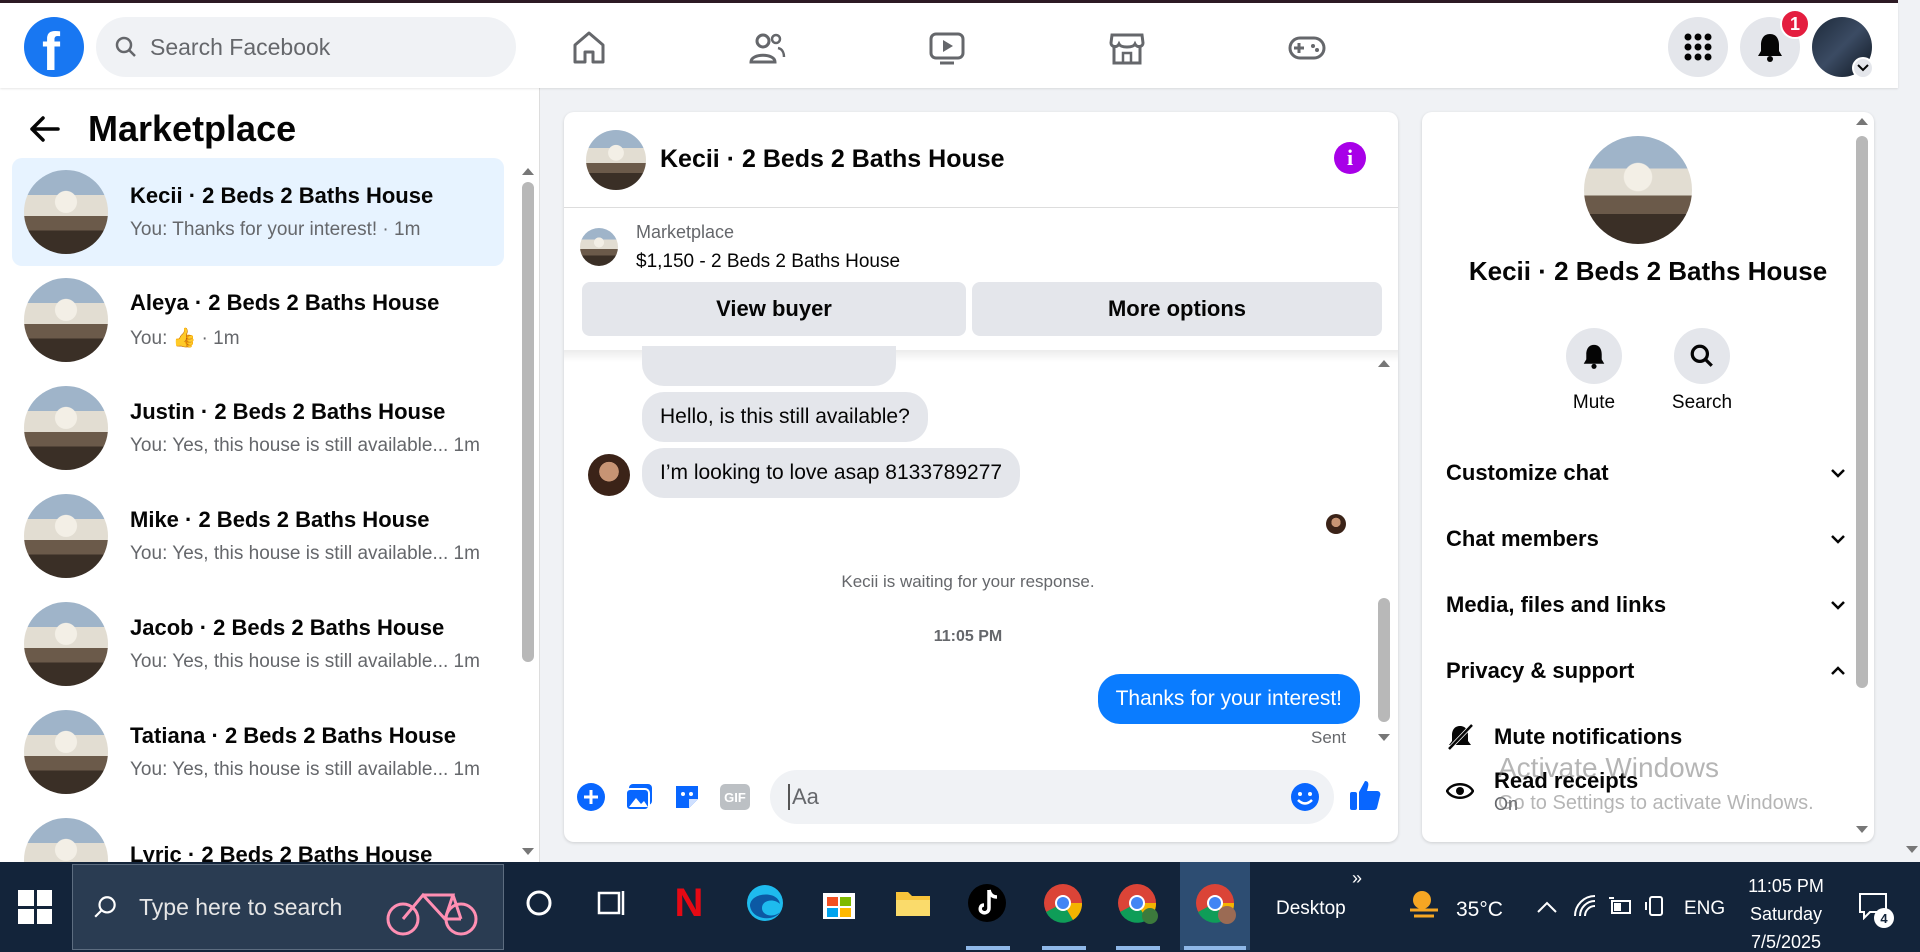 The width and height of the screenshot is (1920, 952). I want to click on desktop-toolbar: Desktop, so click(1311, 909).